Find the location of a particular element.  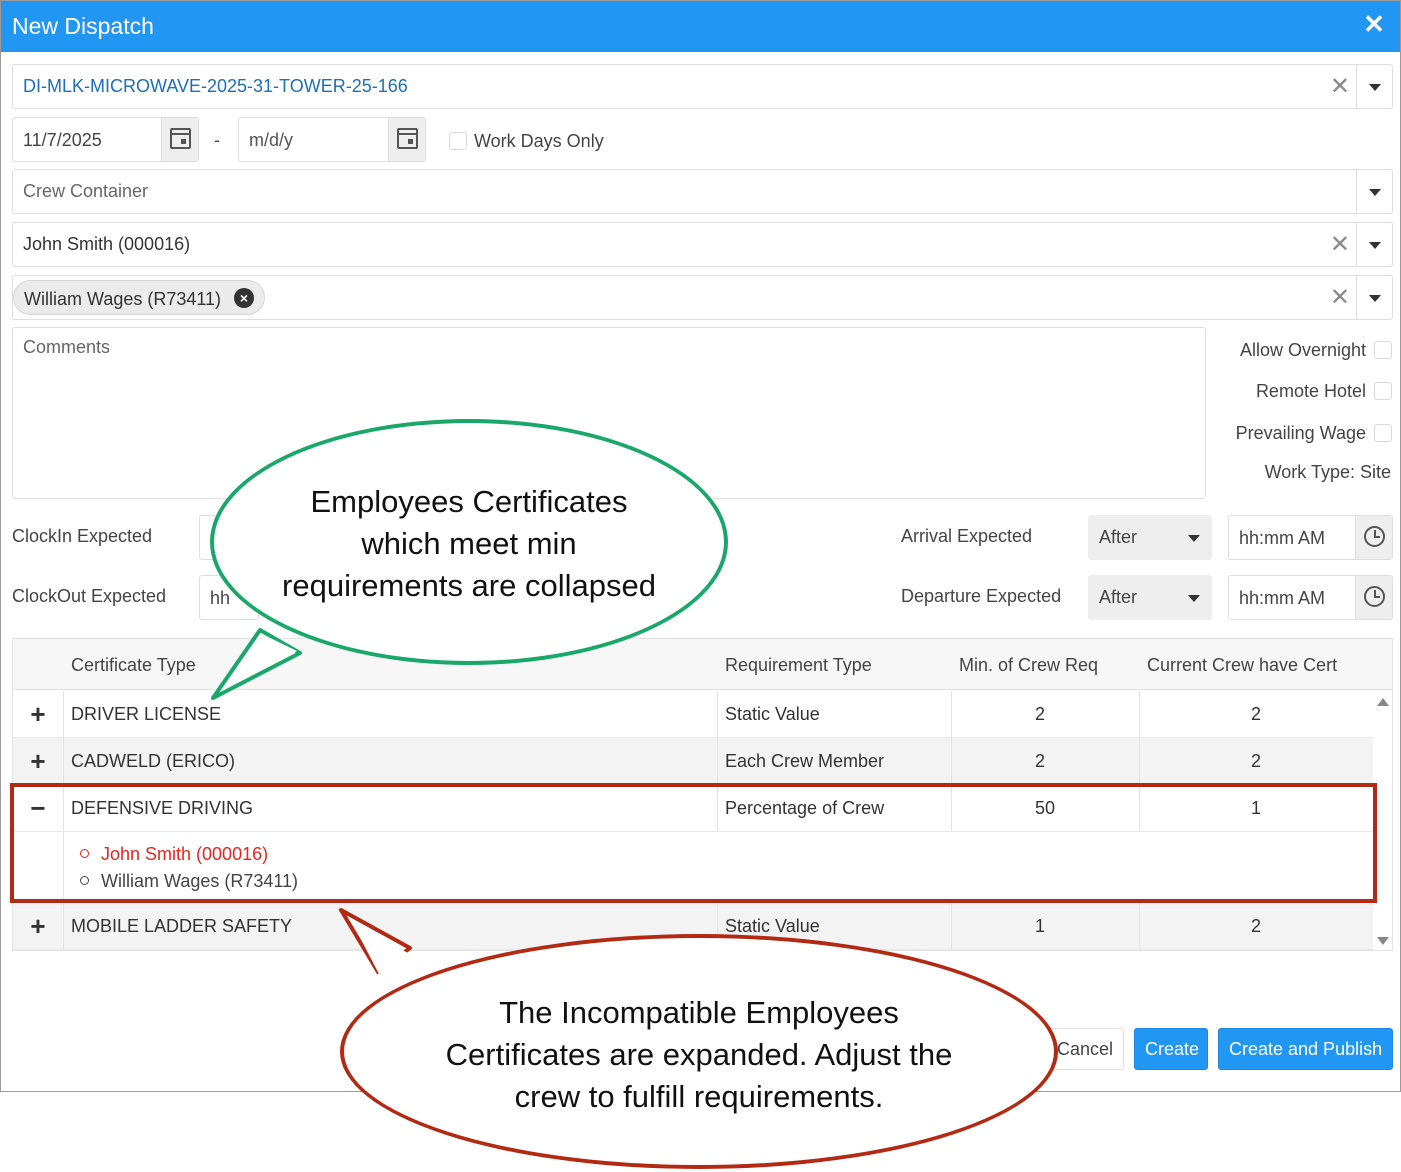

red-callout-tail-cover is located at coordinates (380, 950).